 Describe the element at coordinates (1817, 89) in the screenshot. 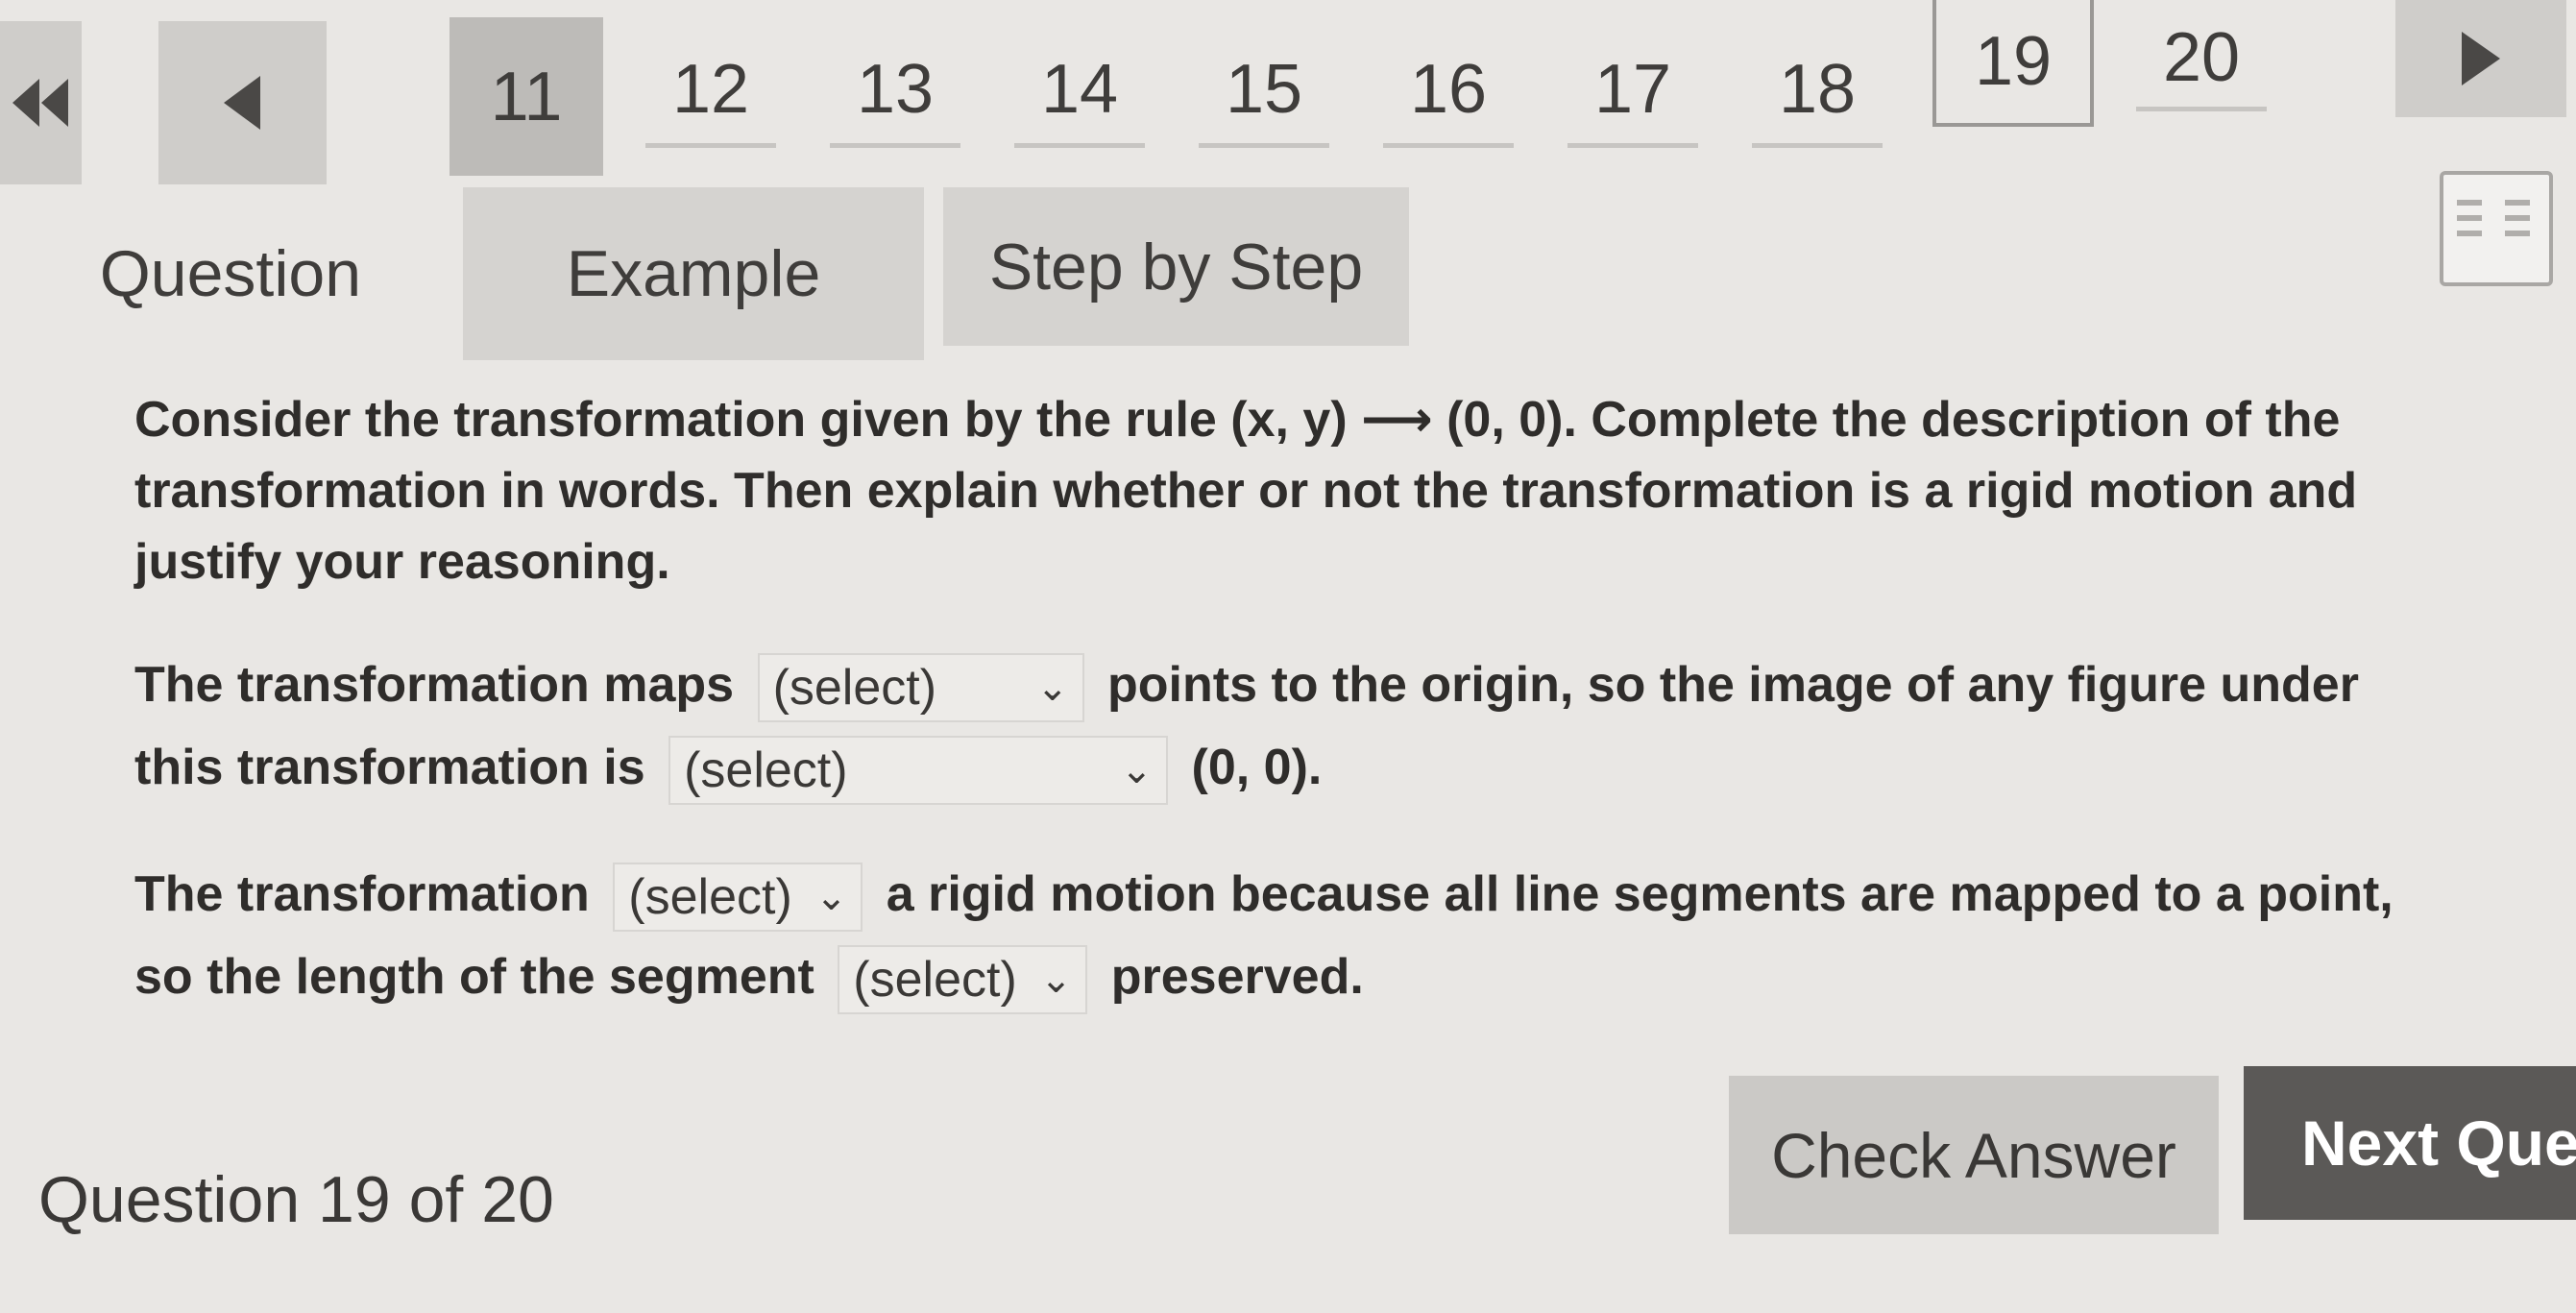

I see `question-number-18: 18` at that location.